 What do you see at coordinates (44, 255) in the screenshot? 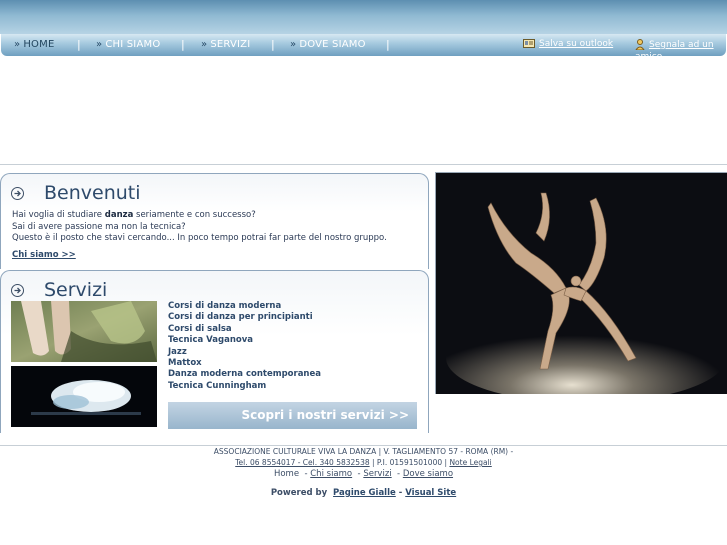
I see `chi-siamo-link: Chi siamo >>` at bounding box center [44, 255].